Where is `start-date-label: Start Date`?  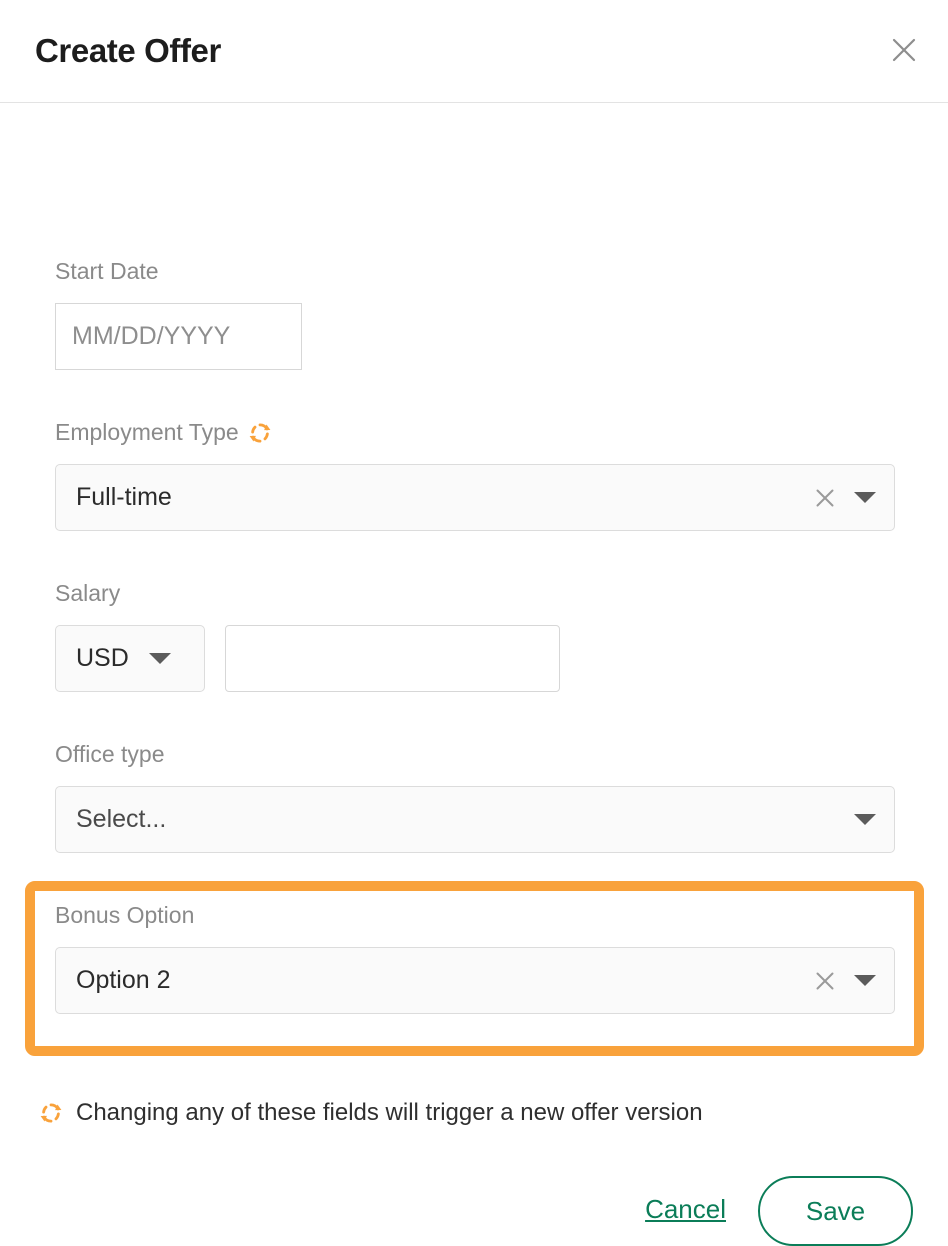
start-date-label: Start Date is located at coordinates (107, 272).